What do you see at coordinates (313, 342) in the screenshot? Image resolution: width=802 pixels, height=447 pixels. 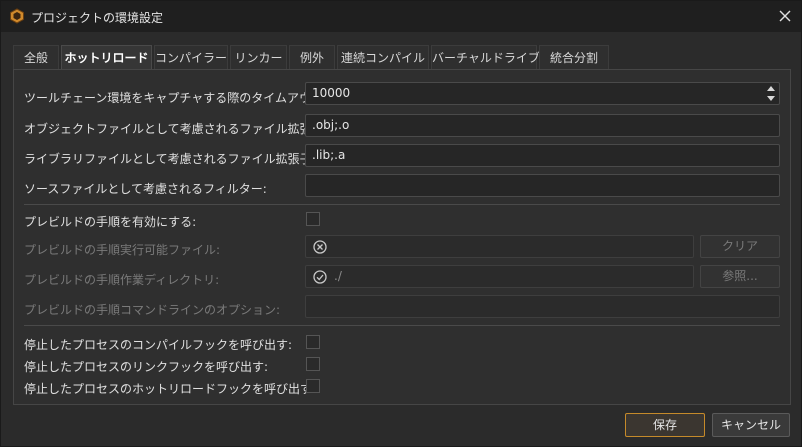 I see `hook-compile-checkbox` at bounding box center [313, 342].